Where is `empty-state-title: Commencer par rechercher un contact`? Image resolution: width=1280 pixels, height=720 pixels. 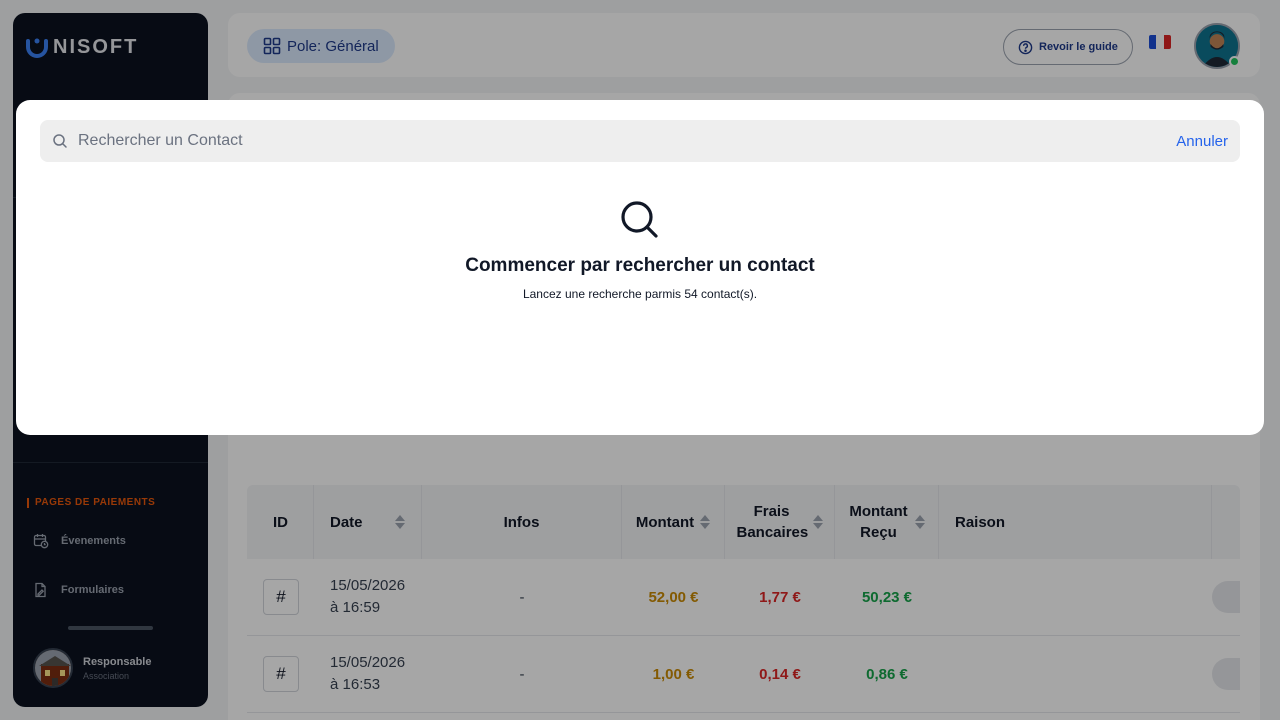 empty-state-title: Commencer par rechercher un contact is located at coordinates (640, 265).